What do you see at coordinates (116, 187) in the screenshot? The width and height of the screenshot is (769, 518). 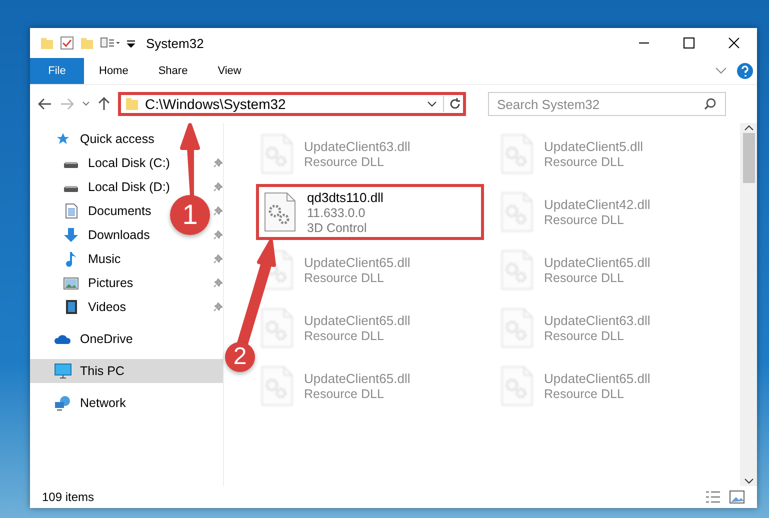 I see `sidebar-item: Local Disk (D:)` at bounding box center [116, 187].